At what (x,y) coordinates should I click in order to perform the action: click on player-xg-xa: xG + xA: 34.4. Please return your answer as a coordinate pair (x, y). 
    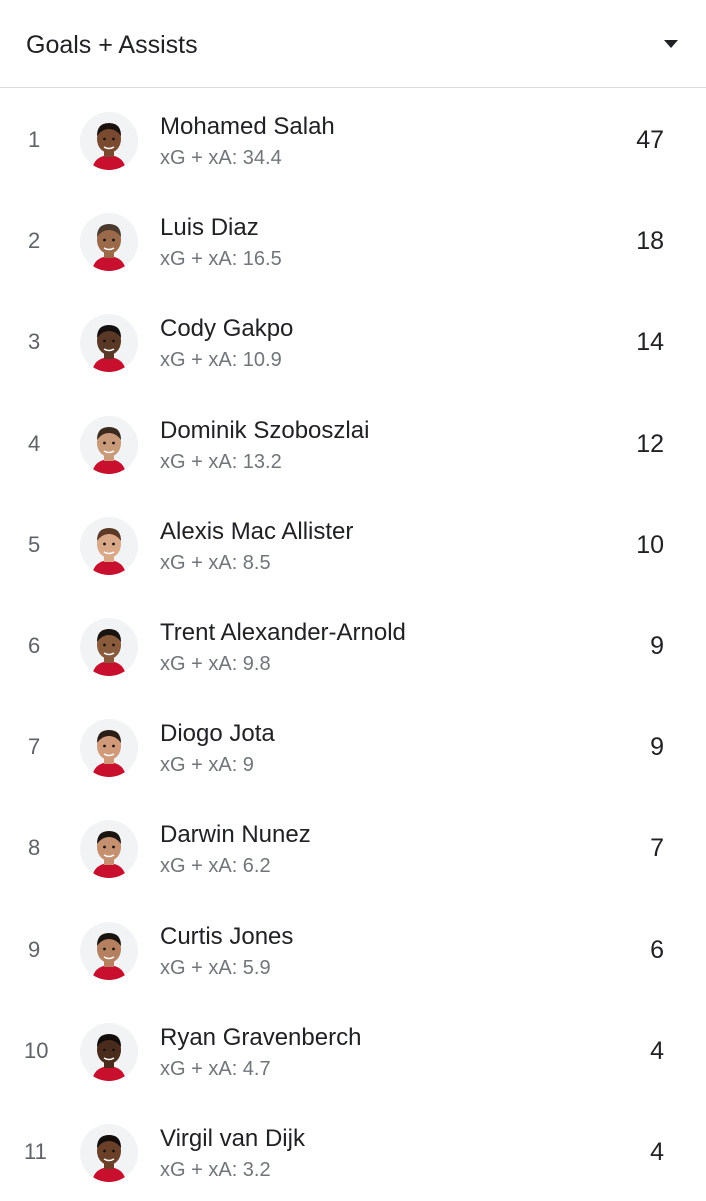
    Looking at the image, I should click on (221, 158).